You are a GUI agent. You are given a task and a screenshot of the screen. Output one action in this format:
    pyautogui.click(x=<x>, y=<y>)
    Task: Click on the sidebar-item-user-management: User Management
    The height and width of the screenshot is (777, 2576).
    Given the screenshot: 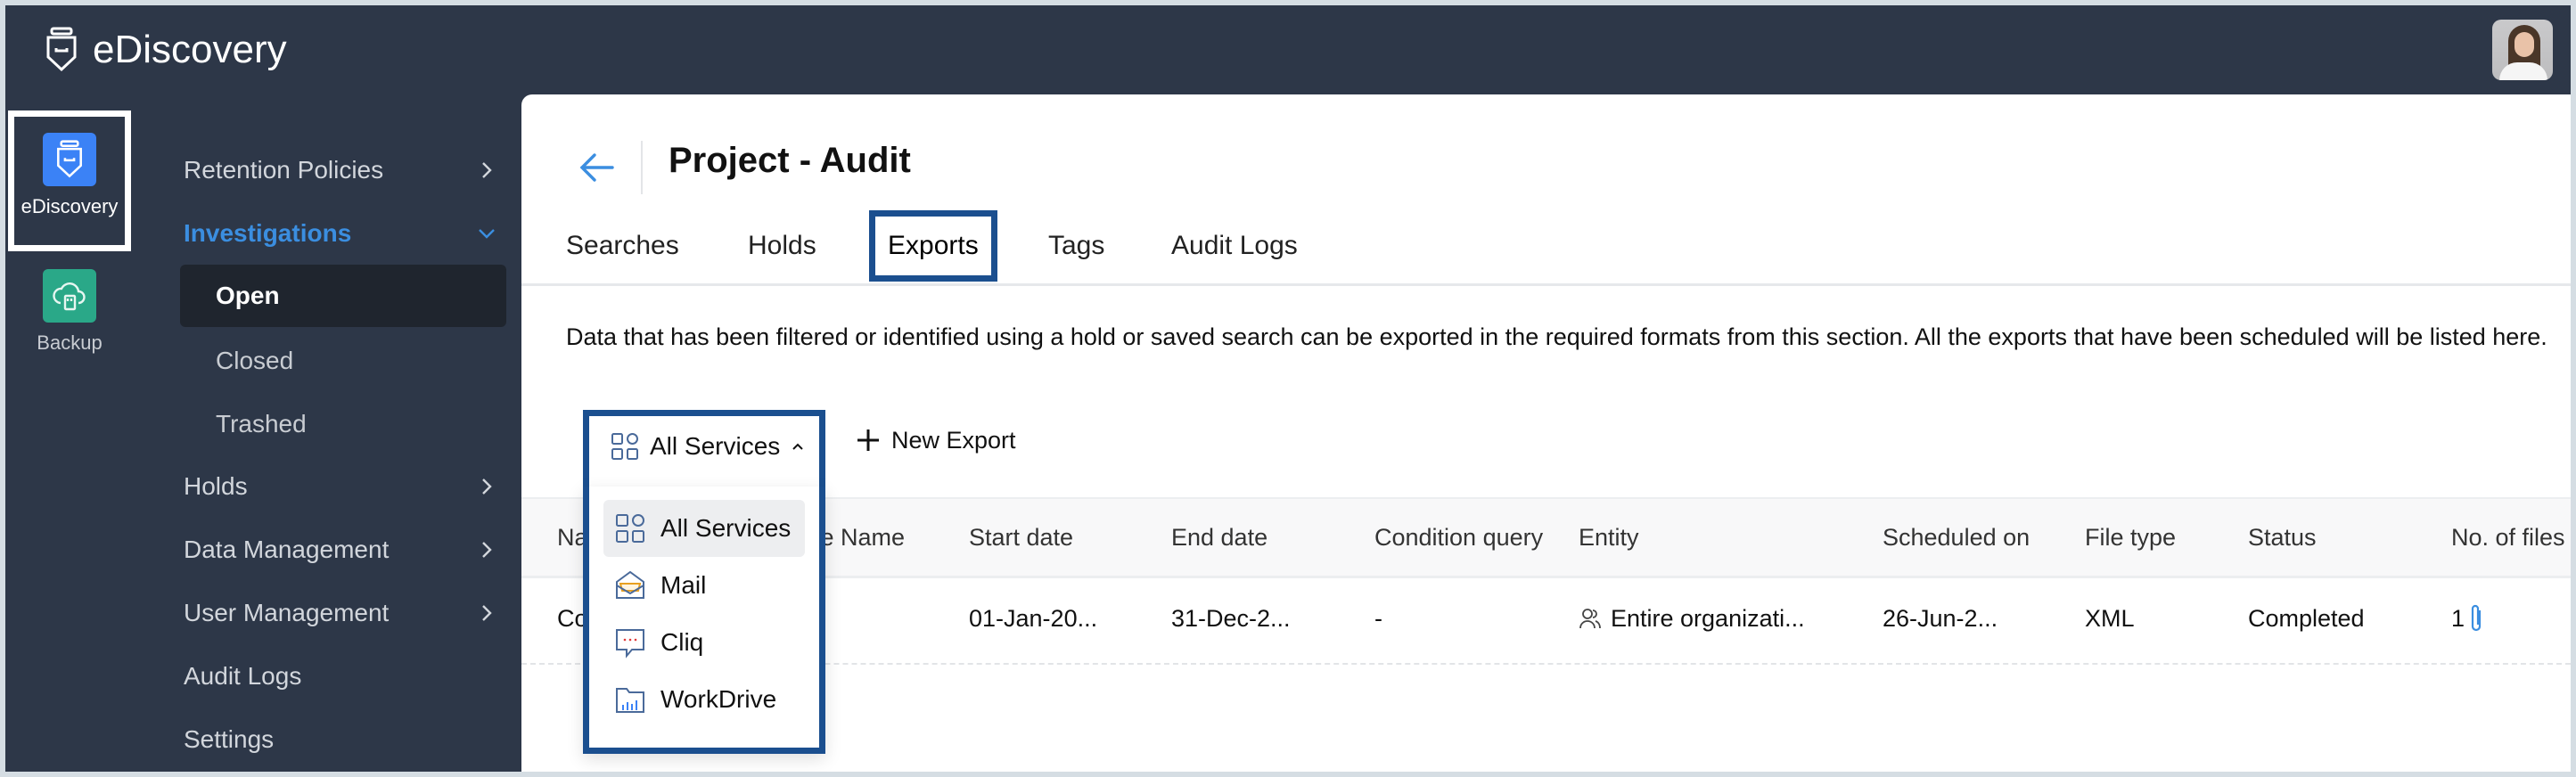 What is the action you would take?
    pyautogui.click(x=340, y=613)
    